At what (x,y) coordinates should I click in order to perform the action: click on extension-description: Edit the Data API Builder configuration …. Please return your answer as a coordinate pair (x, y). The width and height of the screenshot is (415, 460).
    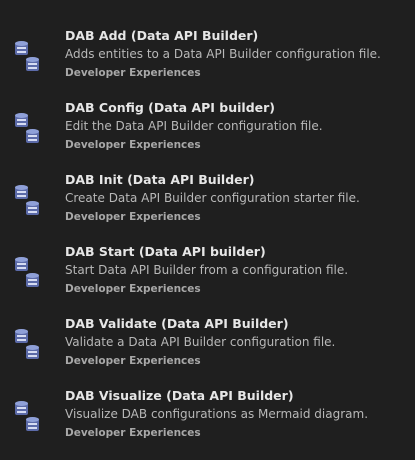
    Looking at the image, I should click on (194, 126).